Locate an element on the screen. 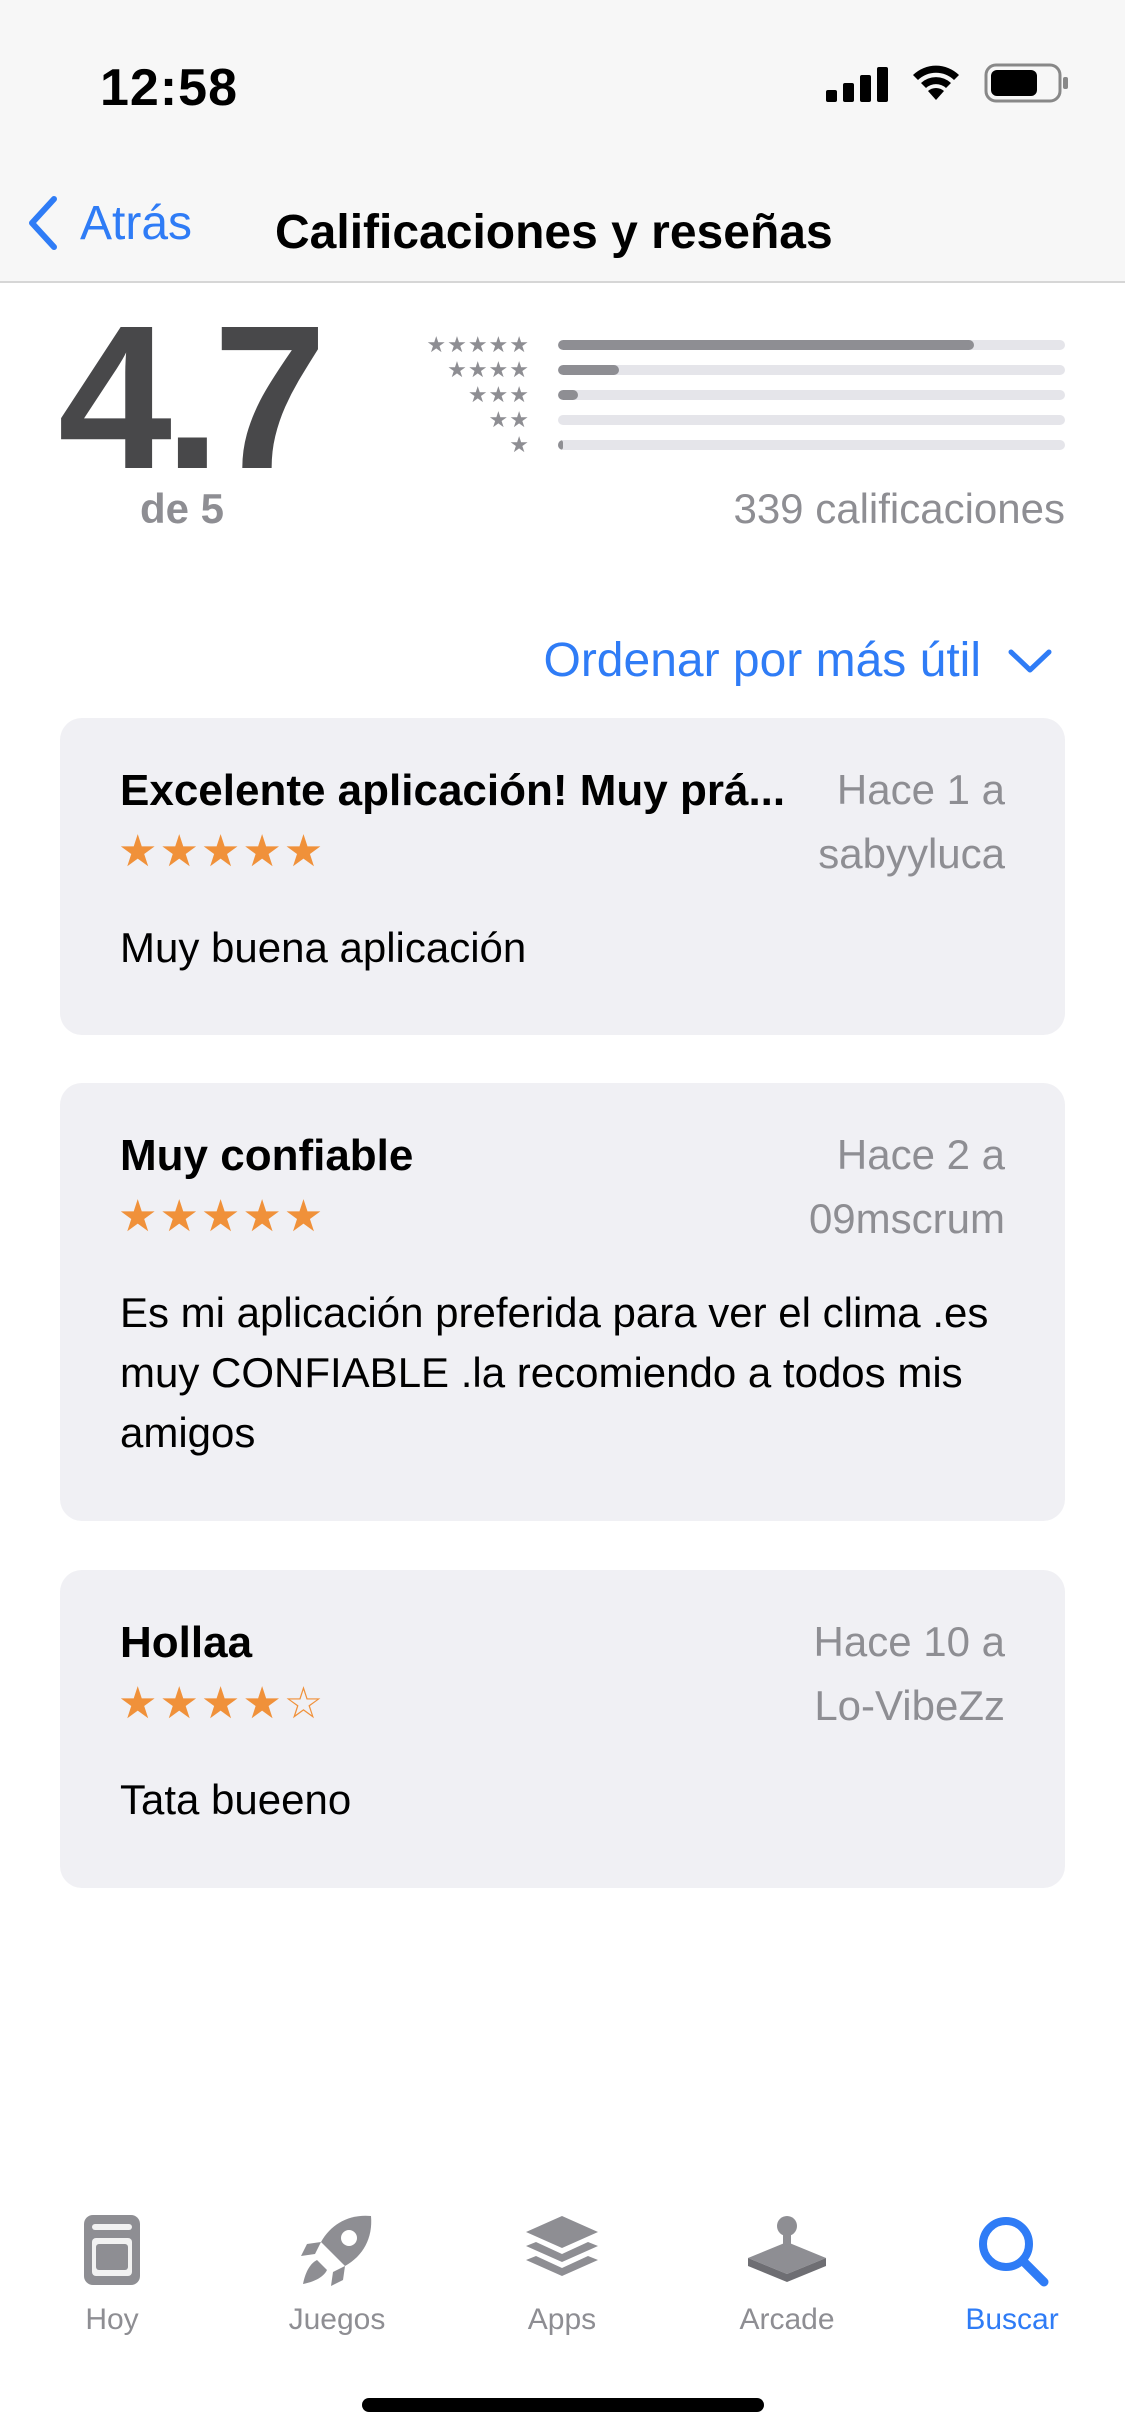 The height and width of the screenshot is (2436, 1125). review-title: Muy confiable is located at coordinates (267, 1155).